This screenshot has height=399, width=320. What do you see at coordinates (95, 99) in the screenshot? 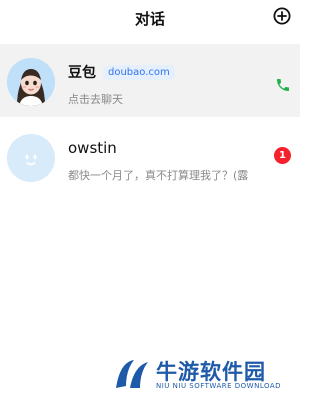
I see `conversation-subtitle: 点击去聊天` at bounding box center [95, 99].